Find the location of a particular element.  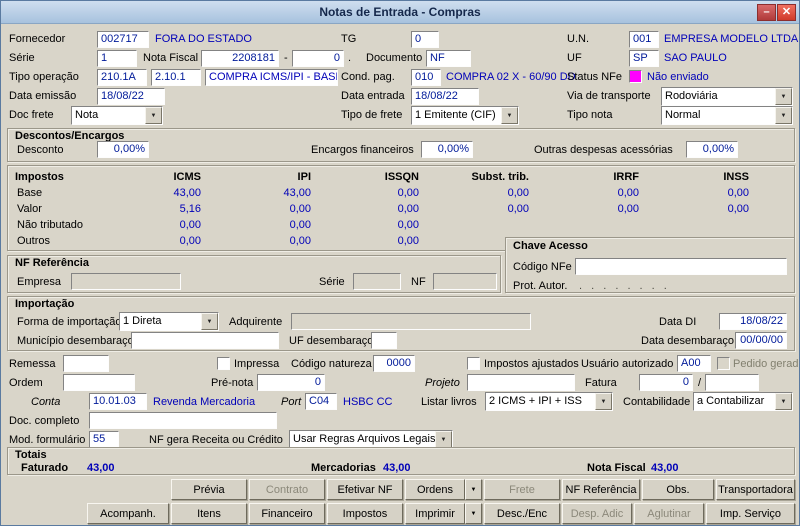

efetivar-nf-button: Efetivar NF is located at coordinates (365, 489).